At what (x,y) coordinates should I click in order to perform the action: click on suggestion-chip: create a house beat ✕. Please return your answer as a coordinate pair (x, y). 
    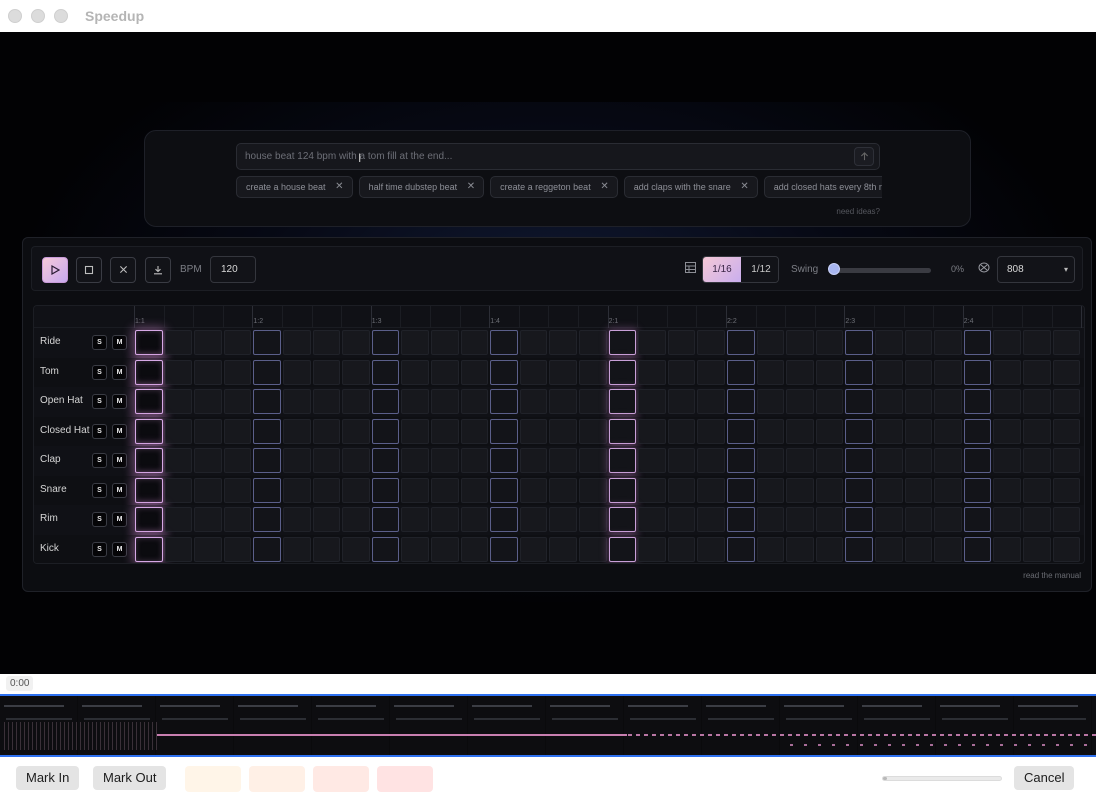
    Looking at the image, I should click on (294, 187).